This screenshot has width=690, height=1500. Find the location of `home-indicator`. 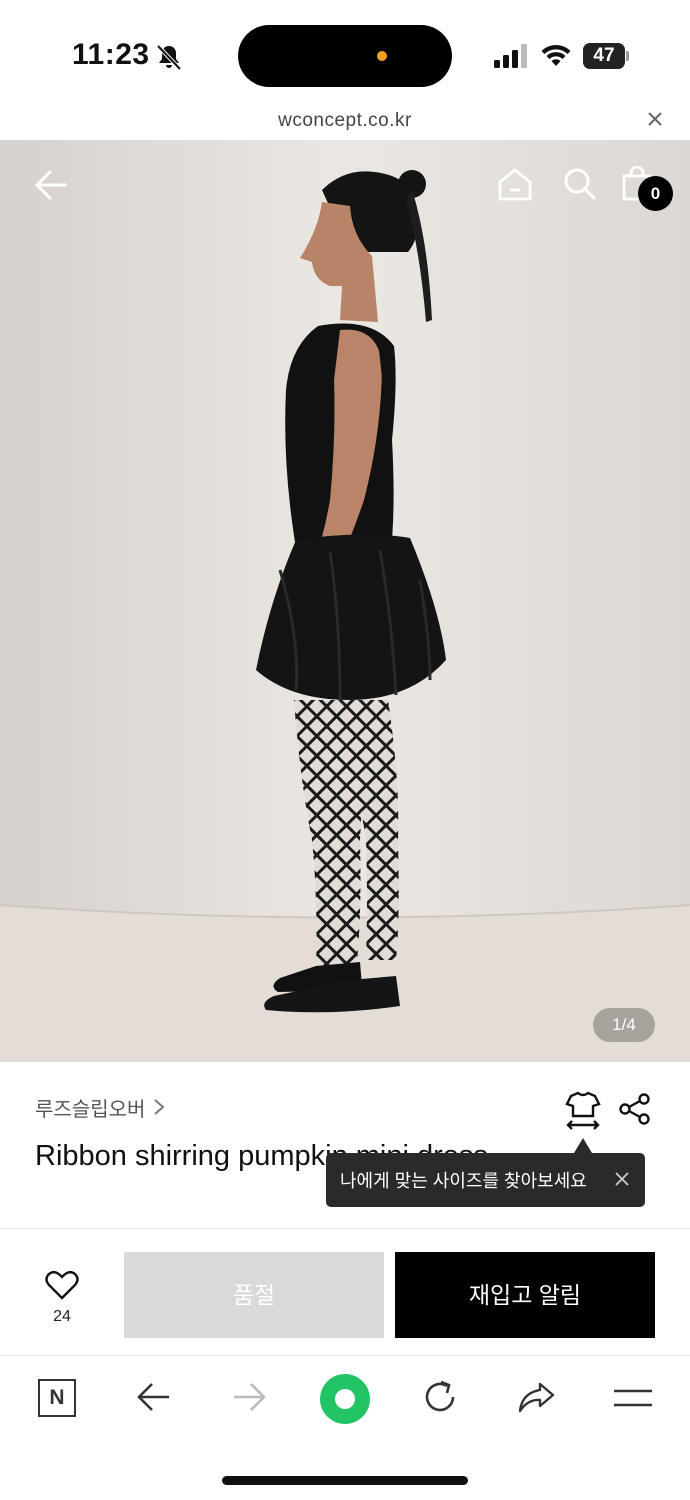

home-indicator is located at coordinates (345, 1480).